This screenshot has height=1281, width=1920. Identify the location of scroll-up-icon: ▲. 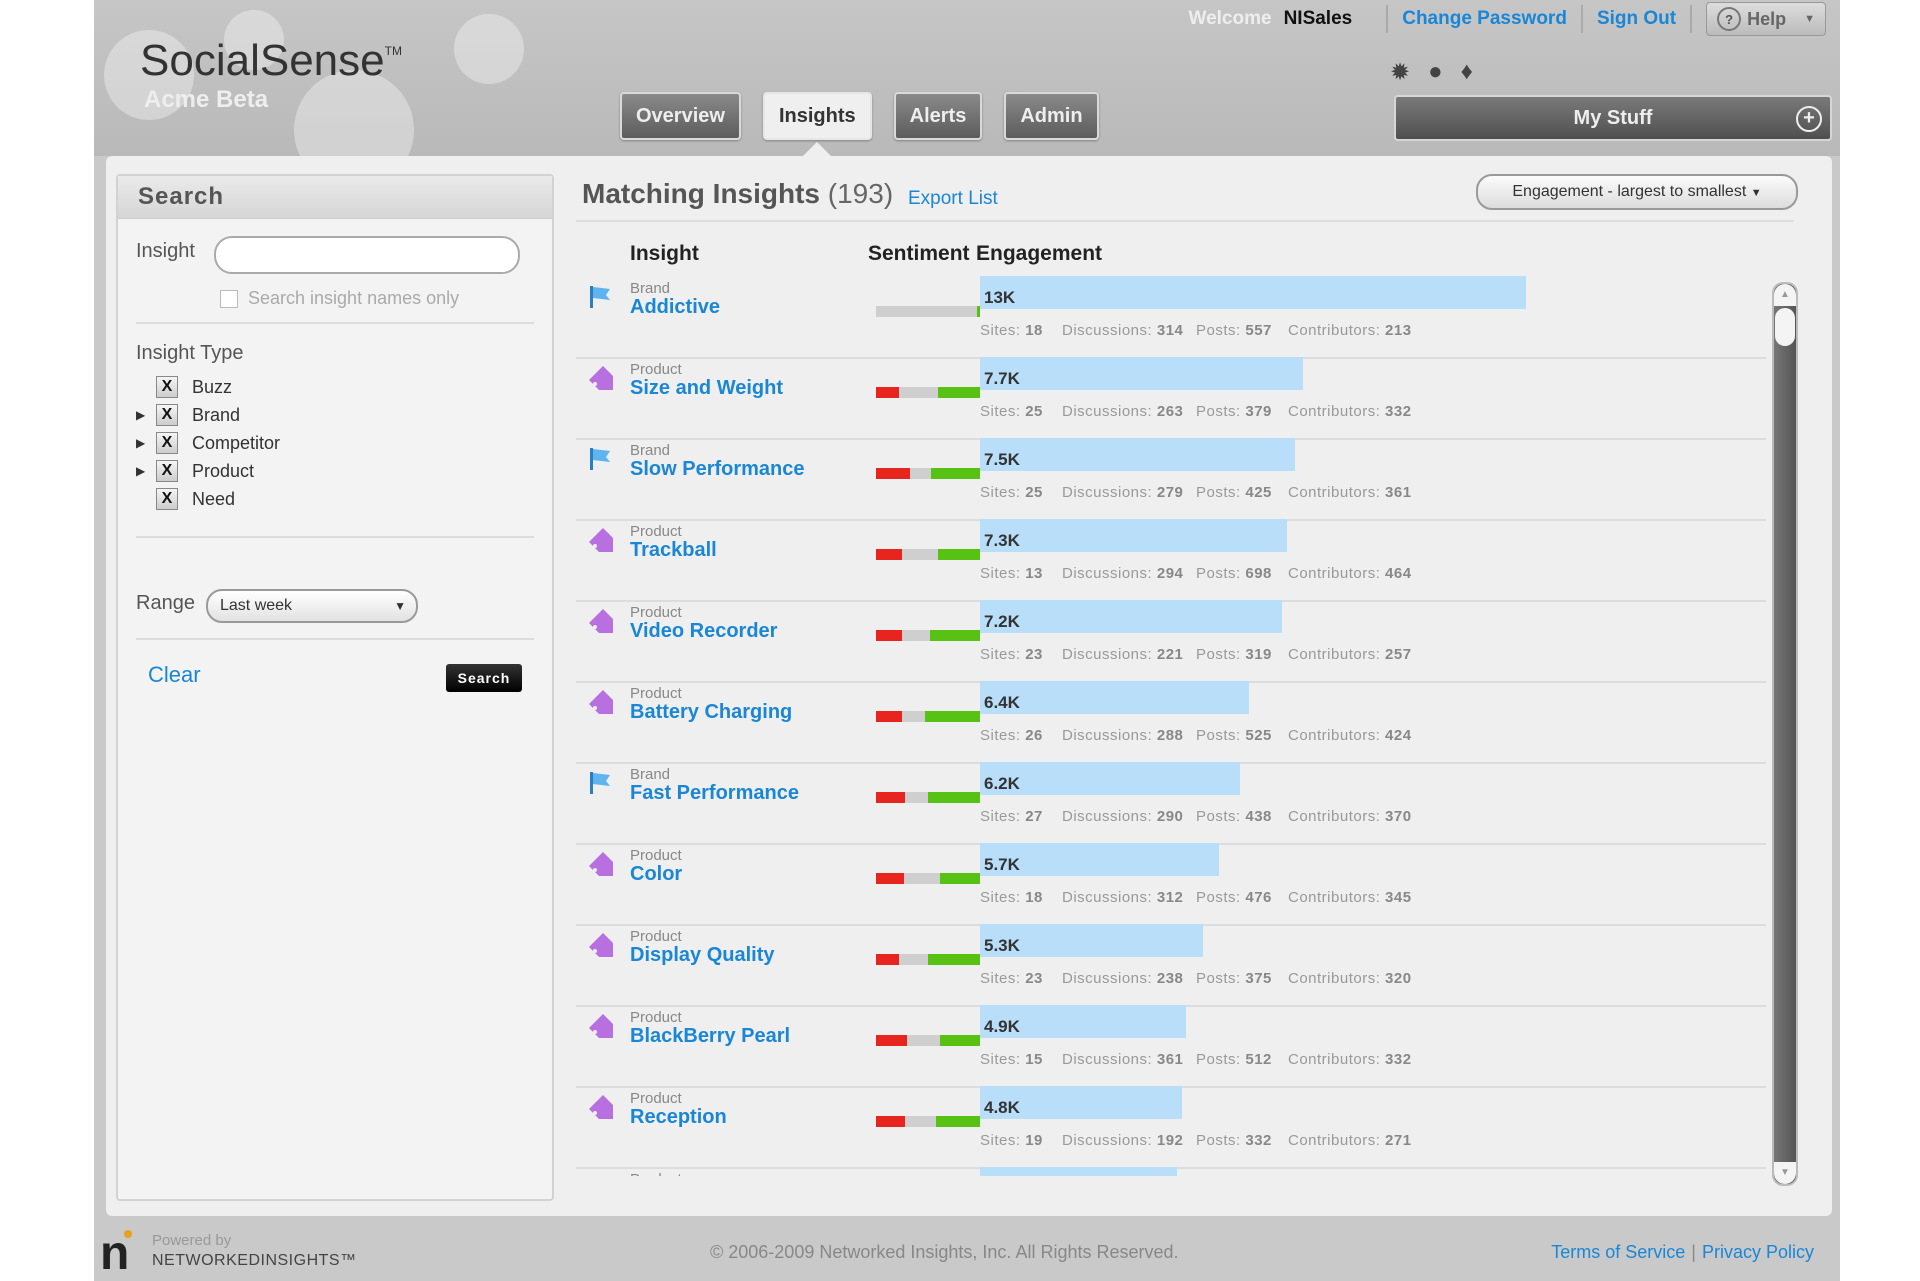
(1785, 295).